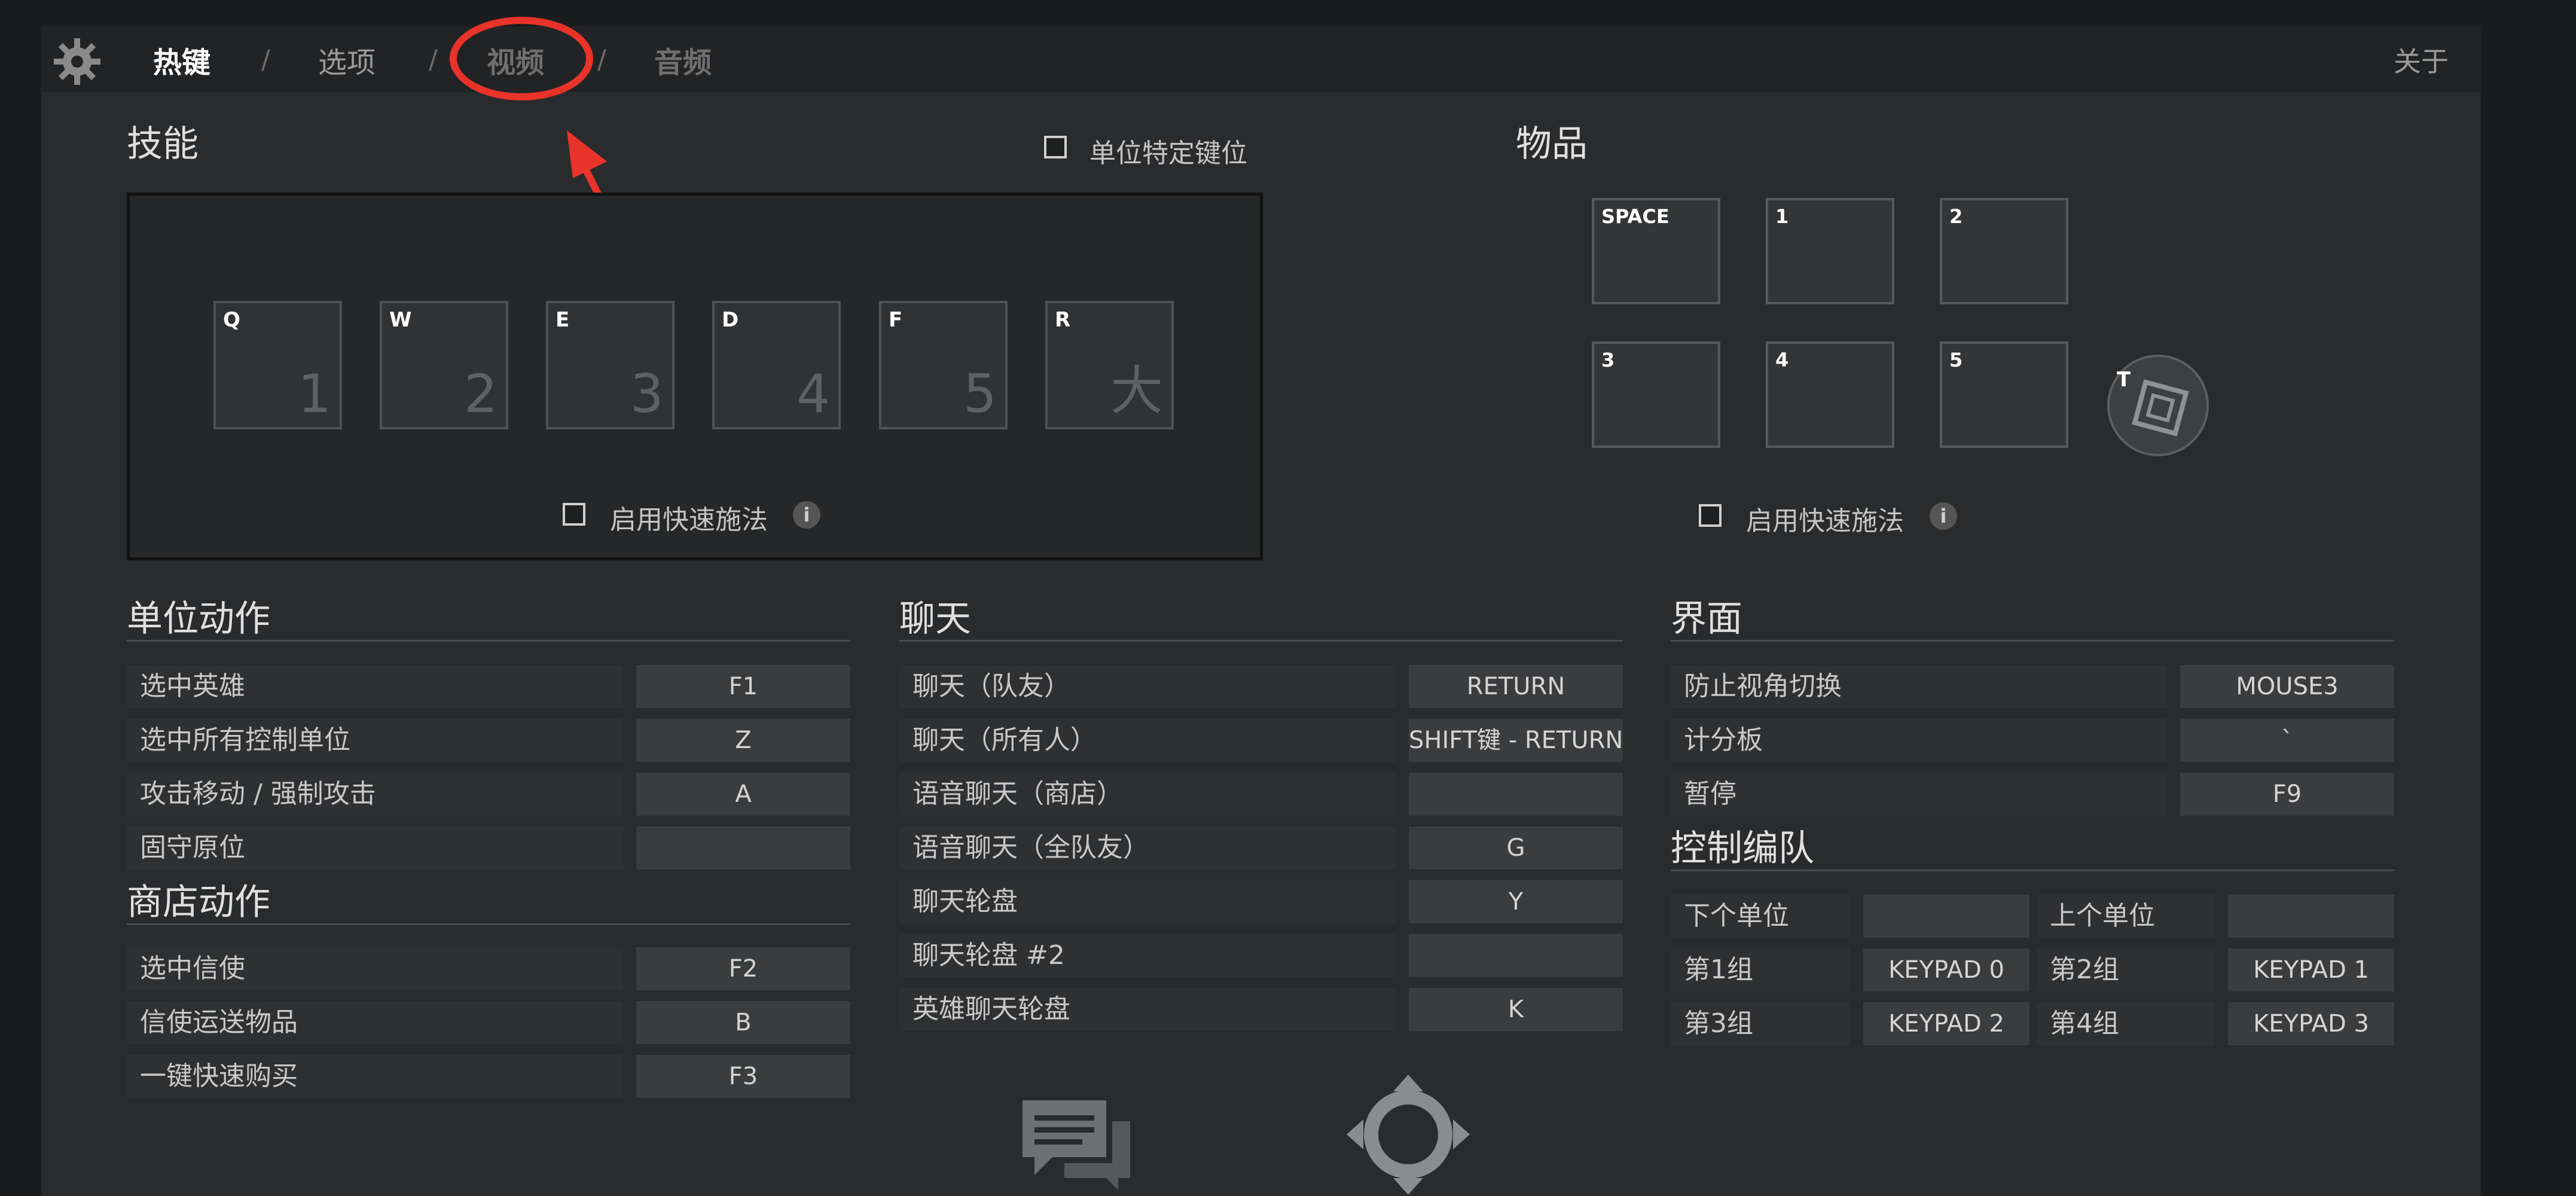  What do you see at coordinates (1946, 969) in the screenshot?
I see `hotkey-button: KEYPAD 0` at bounding box center [1946, 969].